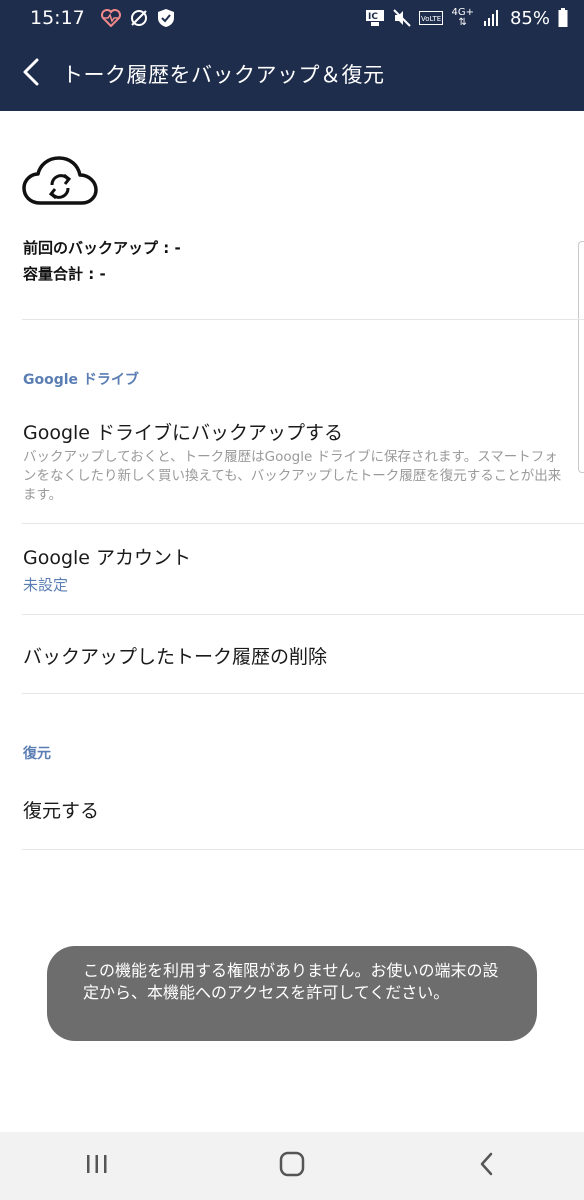  Describe the element at coordinates (529, 18) in the screenshot. I see `battery-percent: 85%` at that location.